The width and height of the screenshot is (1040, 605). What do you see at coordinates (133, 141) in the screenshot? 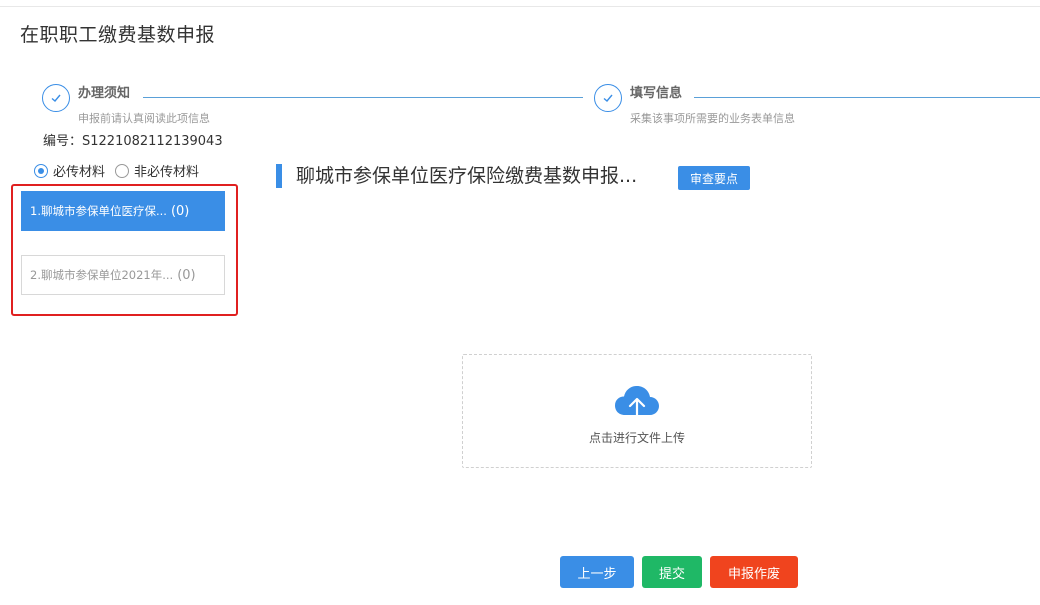
I see `serial-number: 编号：S1221082112139043` at bounding box center [133, 141].